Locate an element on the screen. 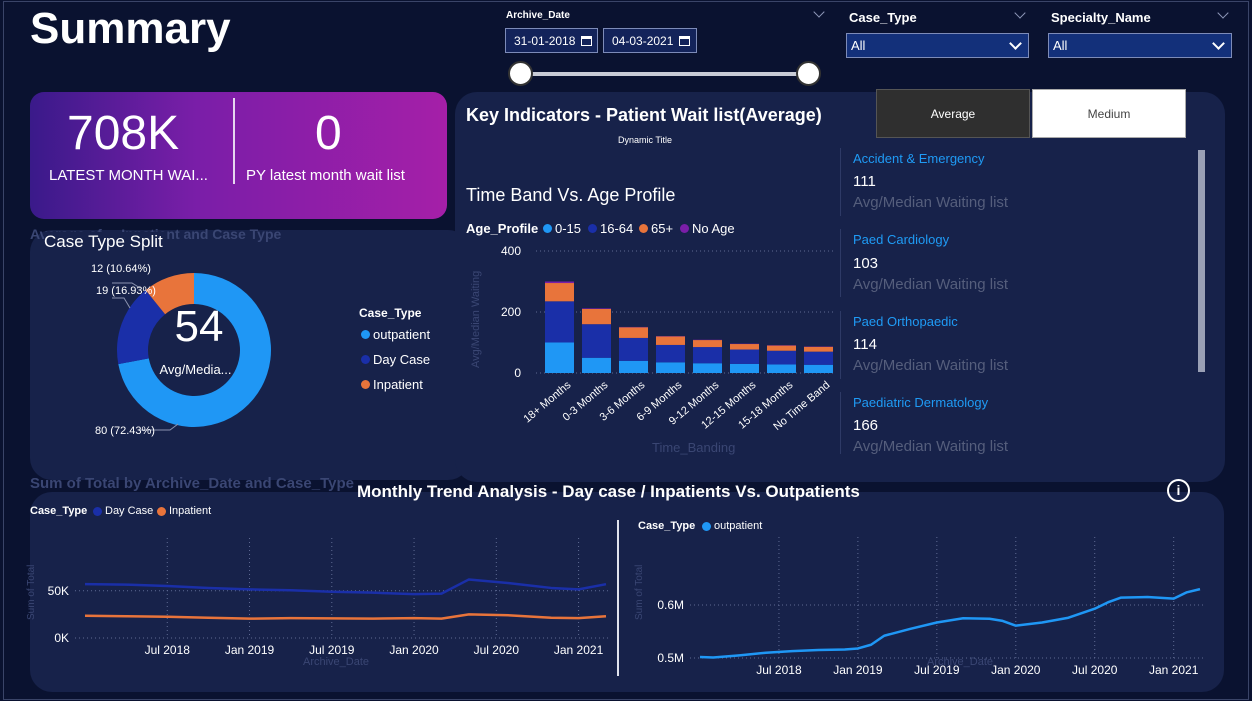 Image resolution: width=1252 pixels, height=701 pixels. y-tick-label: 50K is located at coordinates (58, 591).